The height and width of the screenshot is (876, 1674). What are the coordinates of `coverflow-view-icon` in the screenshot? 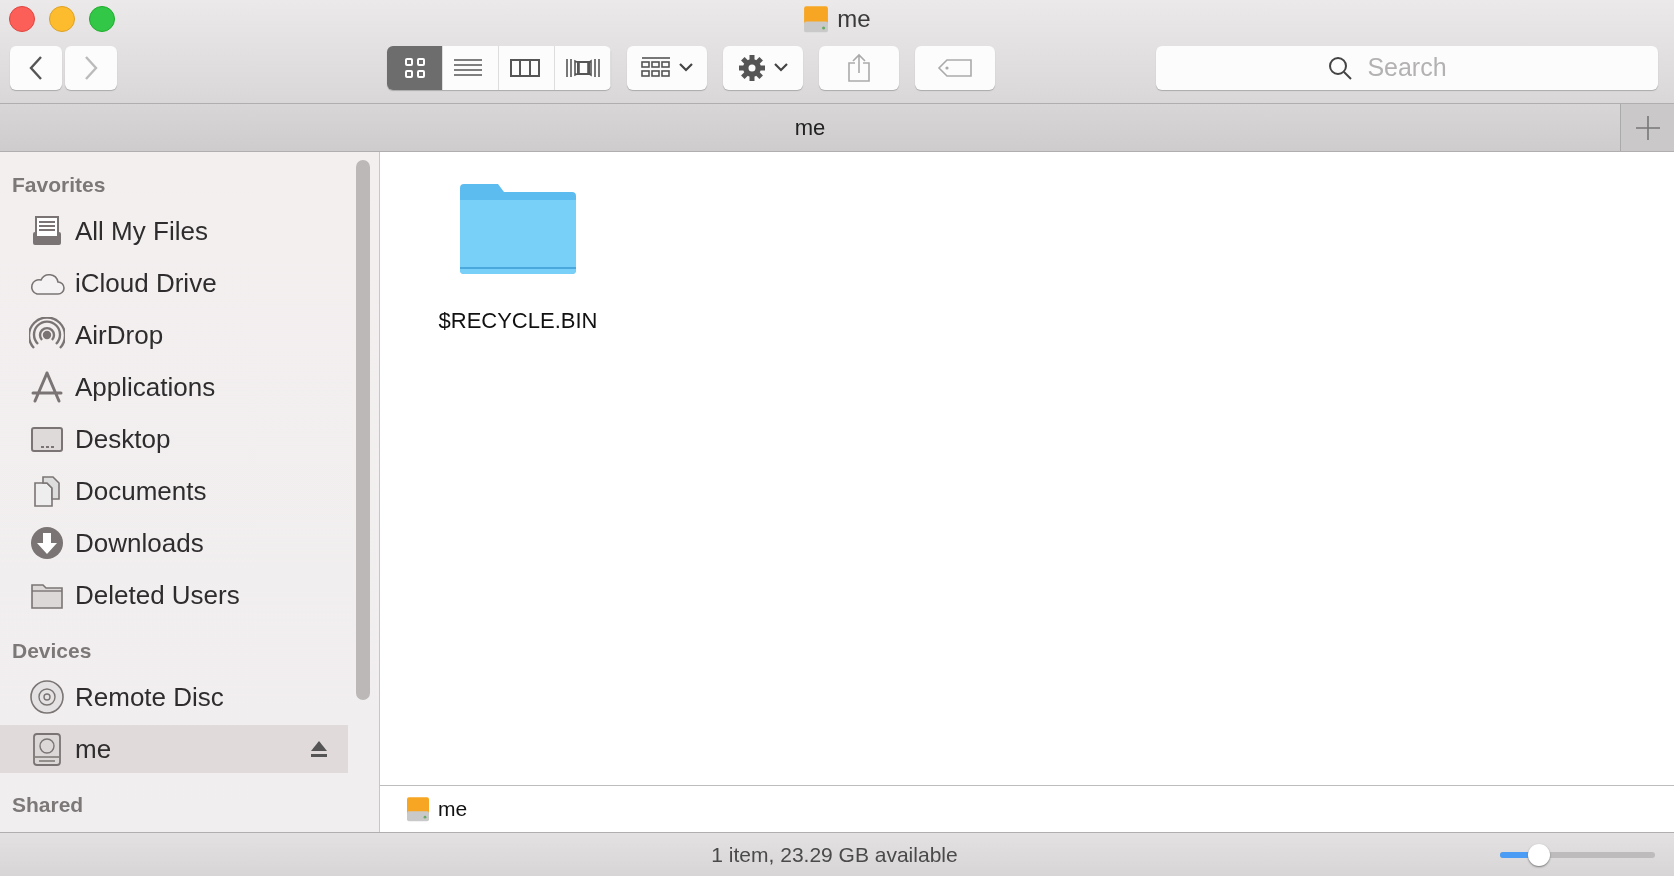 It's located at (582, 67).